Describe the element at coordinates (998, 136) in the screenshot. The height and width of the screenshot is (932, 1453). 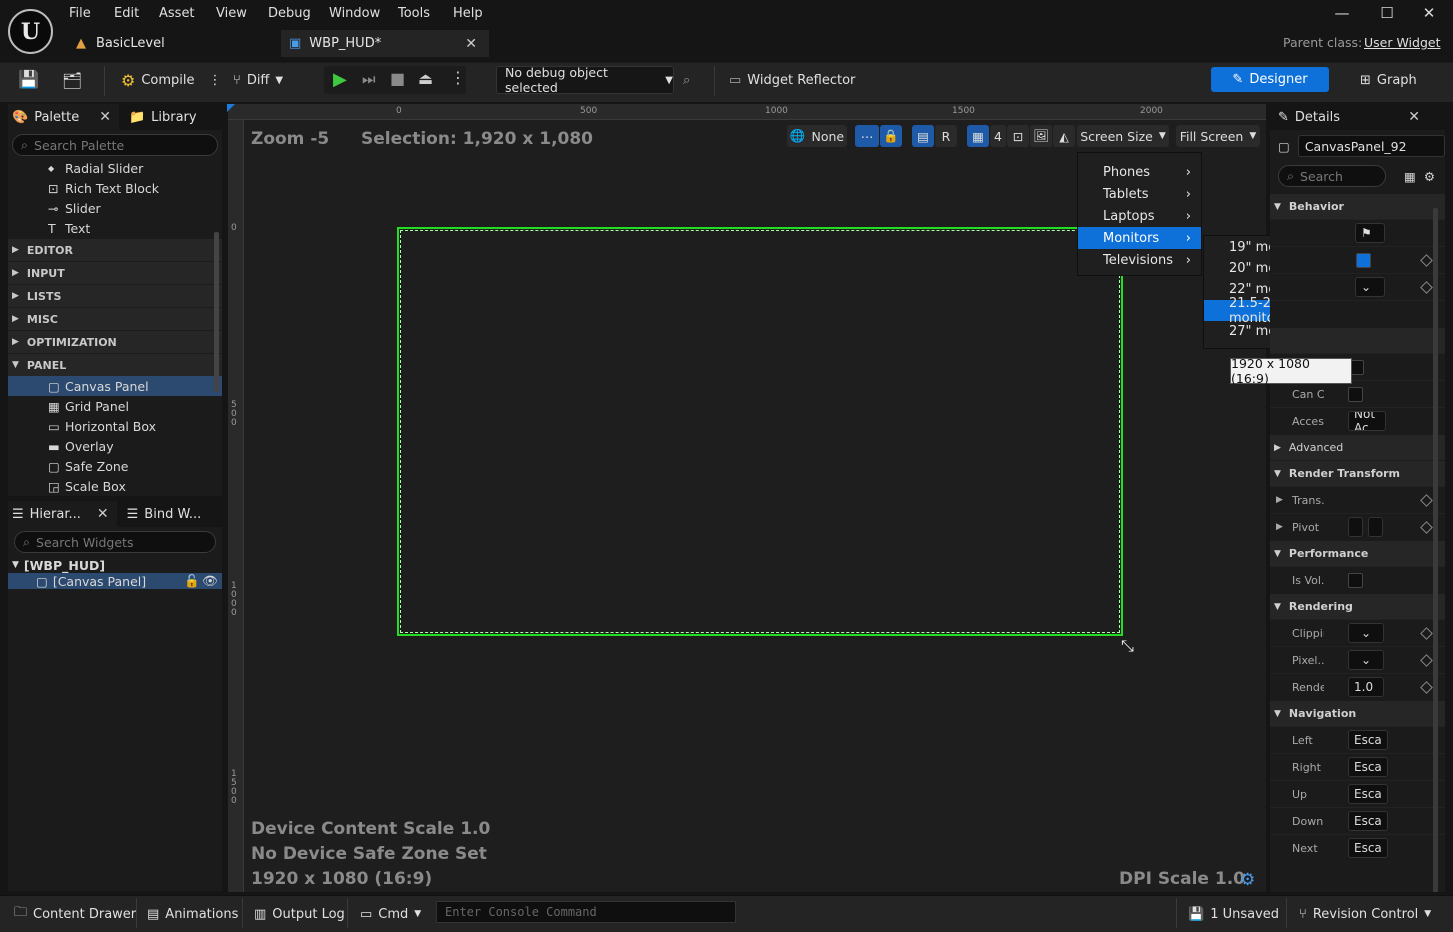
I see `grid-size-value: 4` at that location.